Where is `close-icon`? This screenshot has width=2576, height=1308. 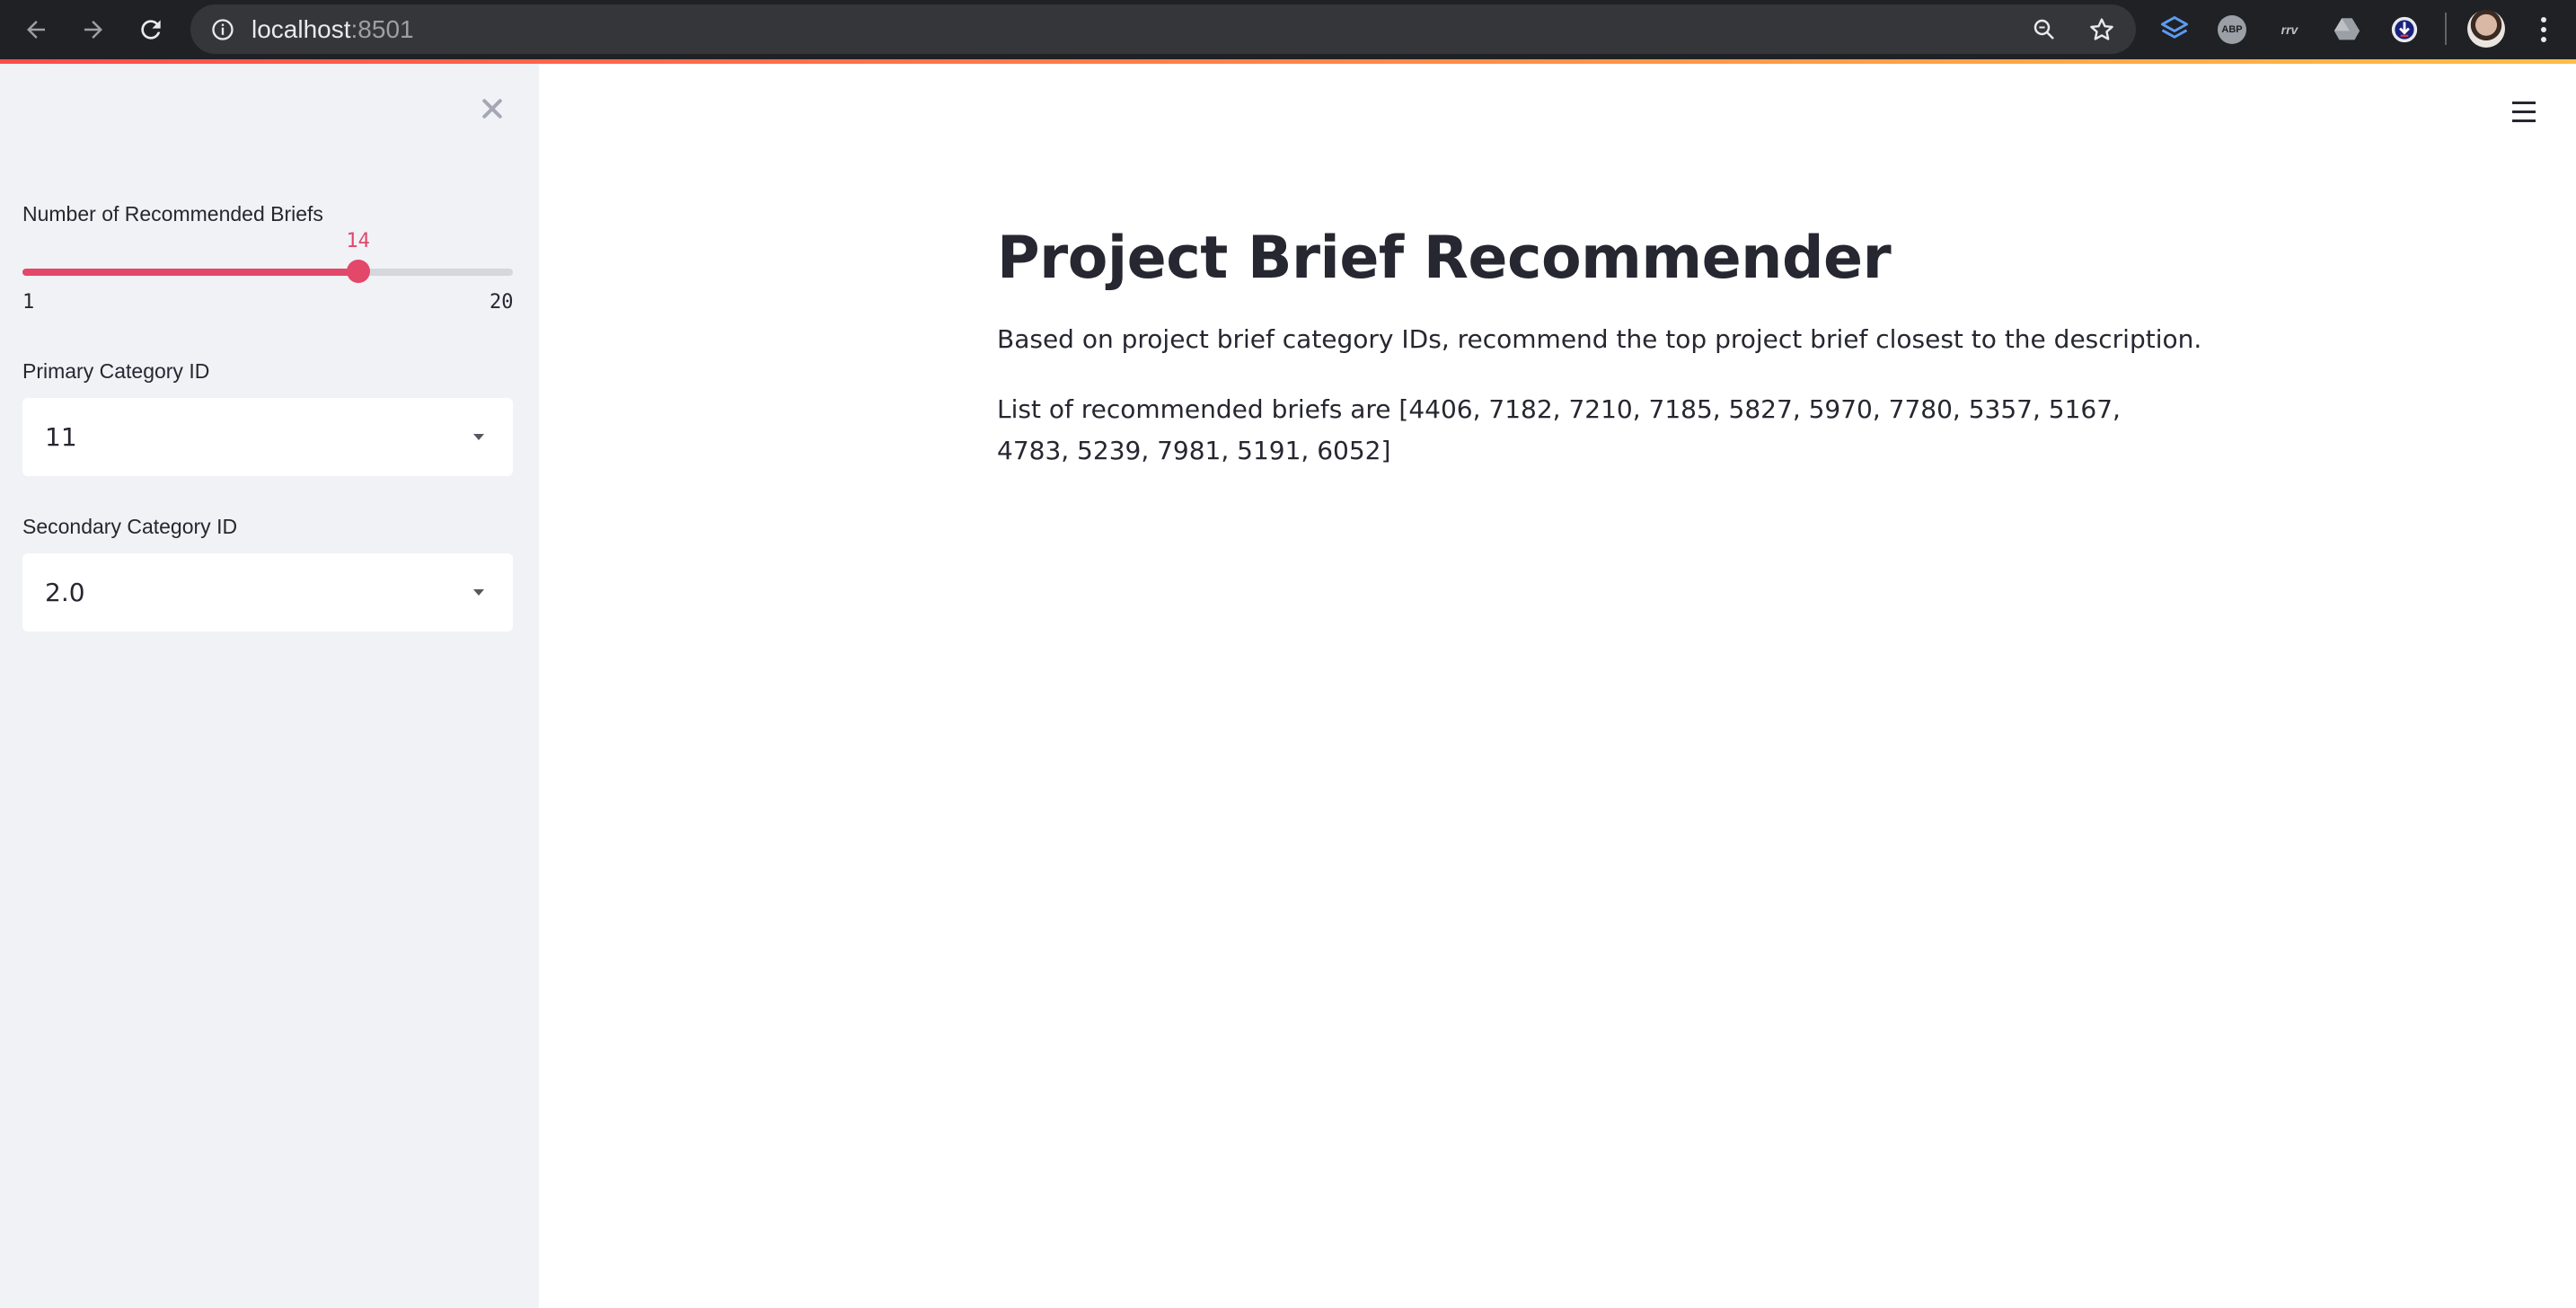
close-icon is located at coordinates (492, 109).